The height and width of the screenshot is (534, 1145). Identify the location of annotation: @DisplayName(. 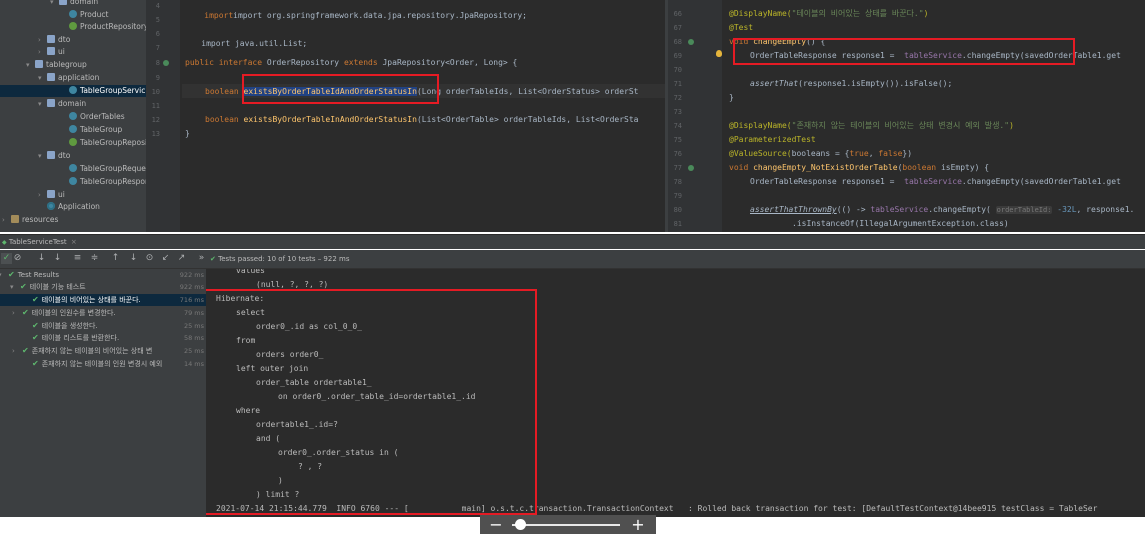
(760, 125).